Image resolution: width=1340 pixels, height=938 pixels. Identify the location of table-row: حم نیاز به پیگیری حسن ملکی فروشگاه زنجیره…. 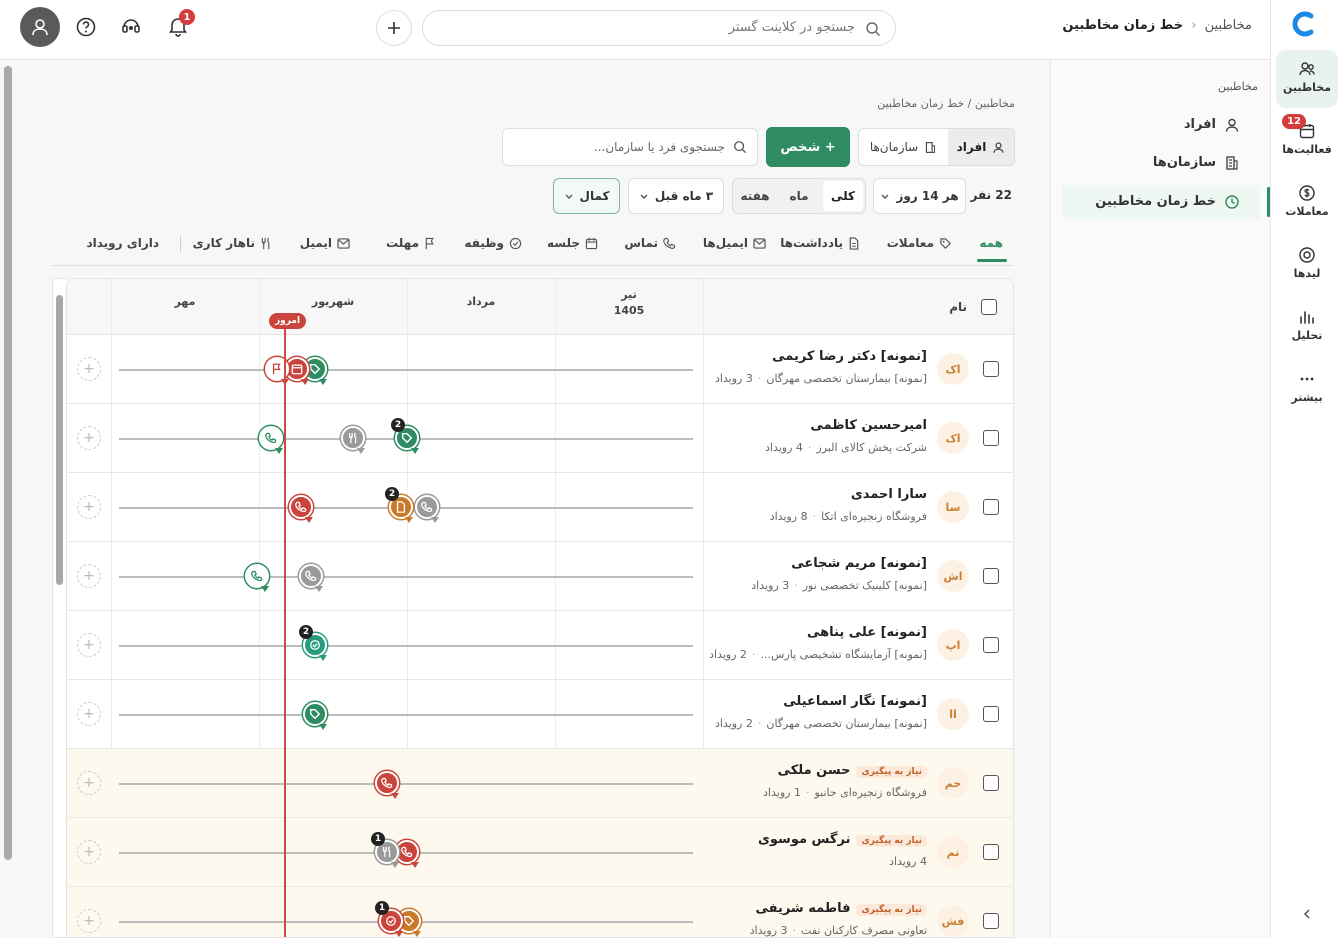
(540, 783).